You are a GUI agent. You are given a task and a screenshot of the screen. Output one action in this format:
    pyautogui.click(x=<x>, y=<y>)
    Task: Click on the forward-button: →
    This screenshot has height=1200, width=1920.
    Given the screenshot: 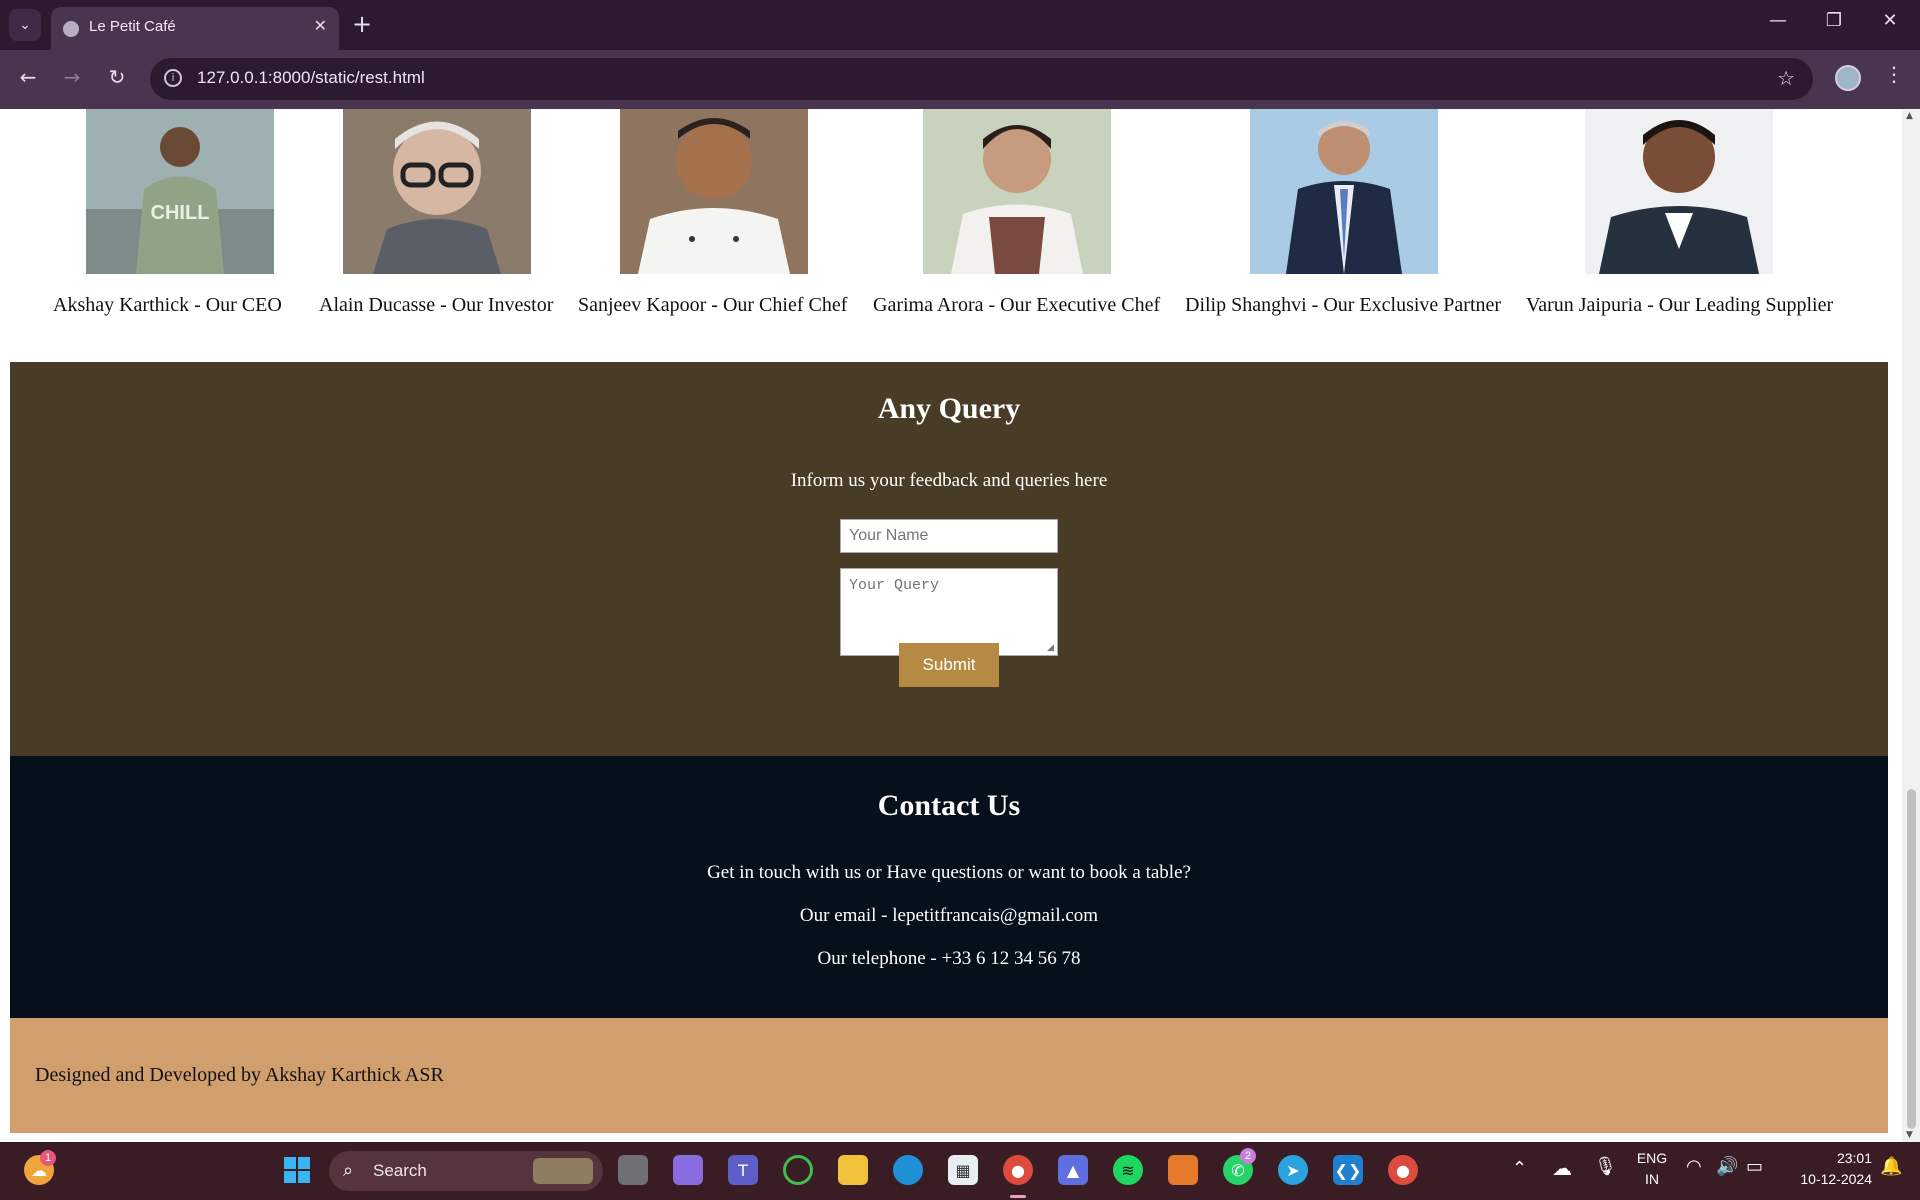 What is the action you would take?
    pyautogui.click(x=72, y=77)
    